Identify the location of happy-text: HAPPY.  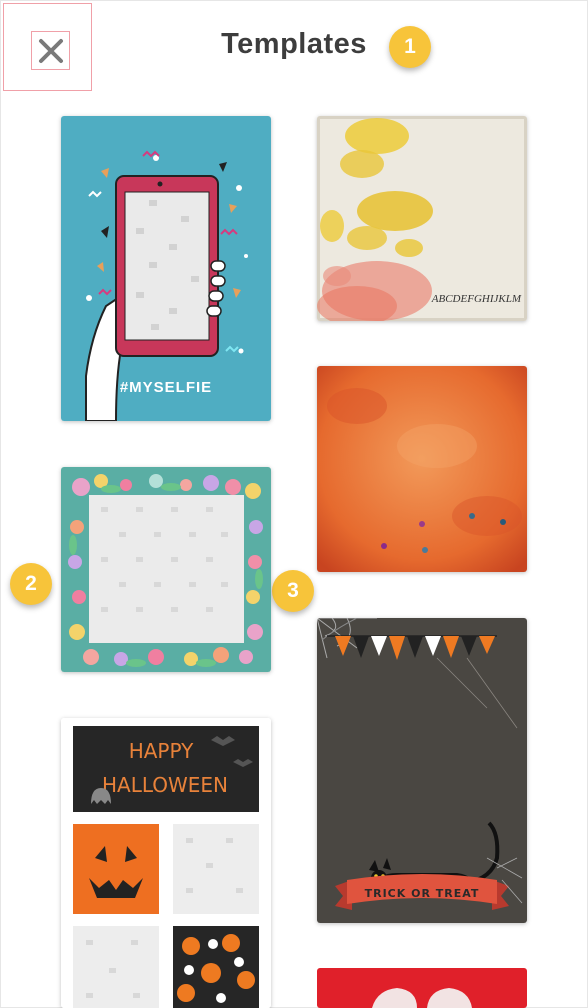
(161, 751).